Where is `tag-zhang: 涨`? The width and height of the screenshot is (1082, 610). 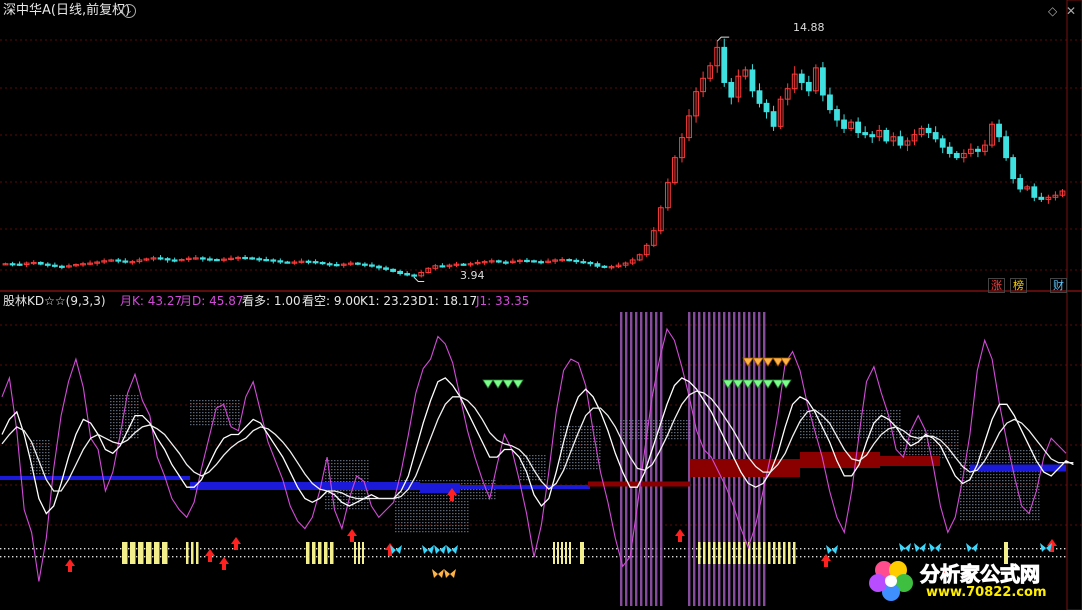 tag-zhang: 涨 is located at coordinates (996, 285).